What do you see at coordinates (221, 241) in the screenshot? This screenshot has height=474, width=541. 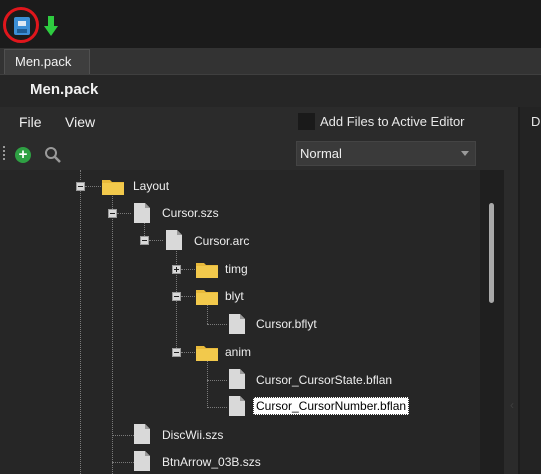 I see `tree-node-cursor-arc: Cursor.arc` at bounding box center [221, 241].